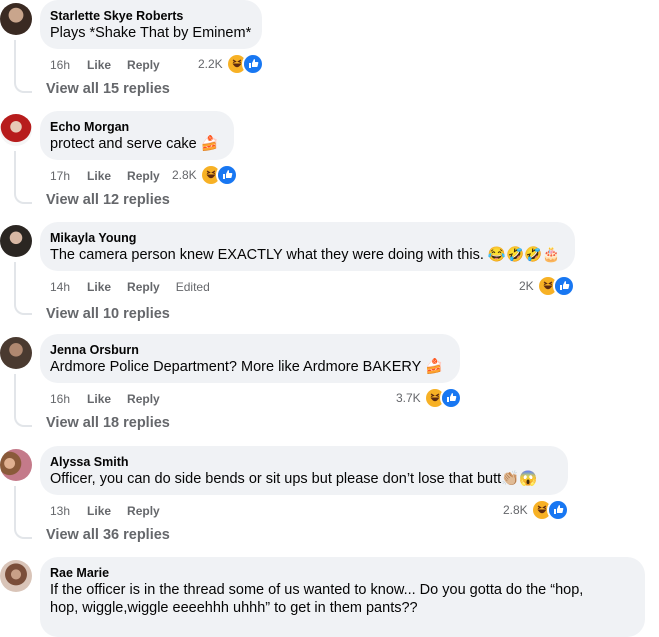 This screenshot has height=637, width=659. Describe the element at coordinates (136, 127) in the screenshot. I see `comment-author: Echo Morgan` at that location.